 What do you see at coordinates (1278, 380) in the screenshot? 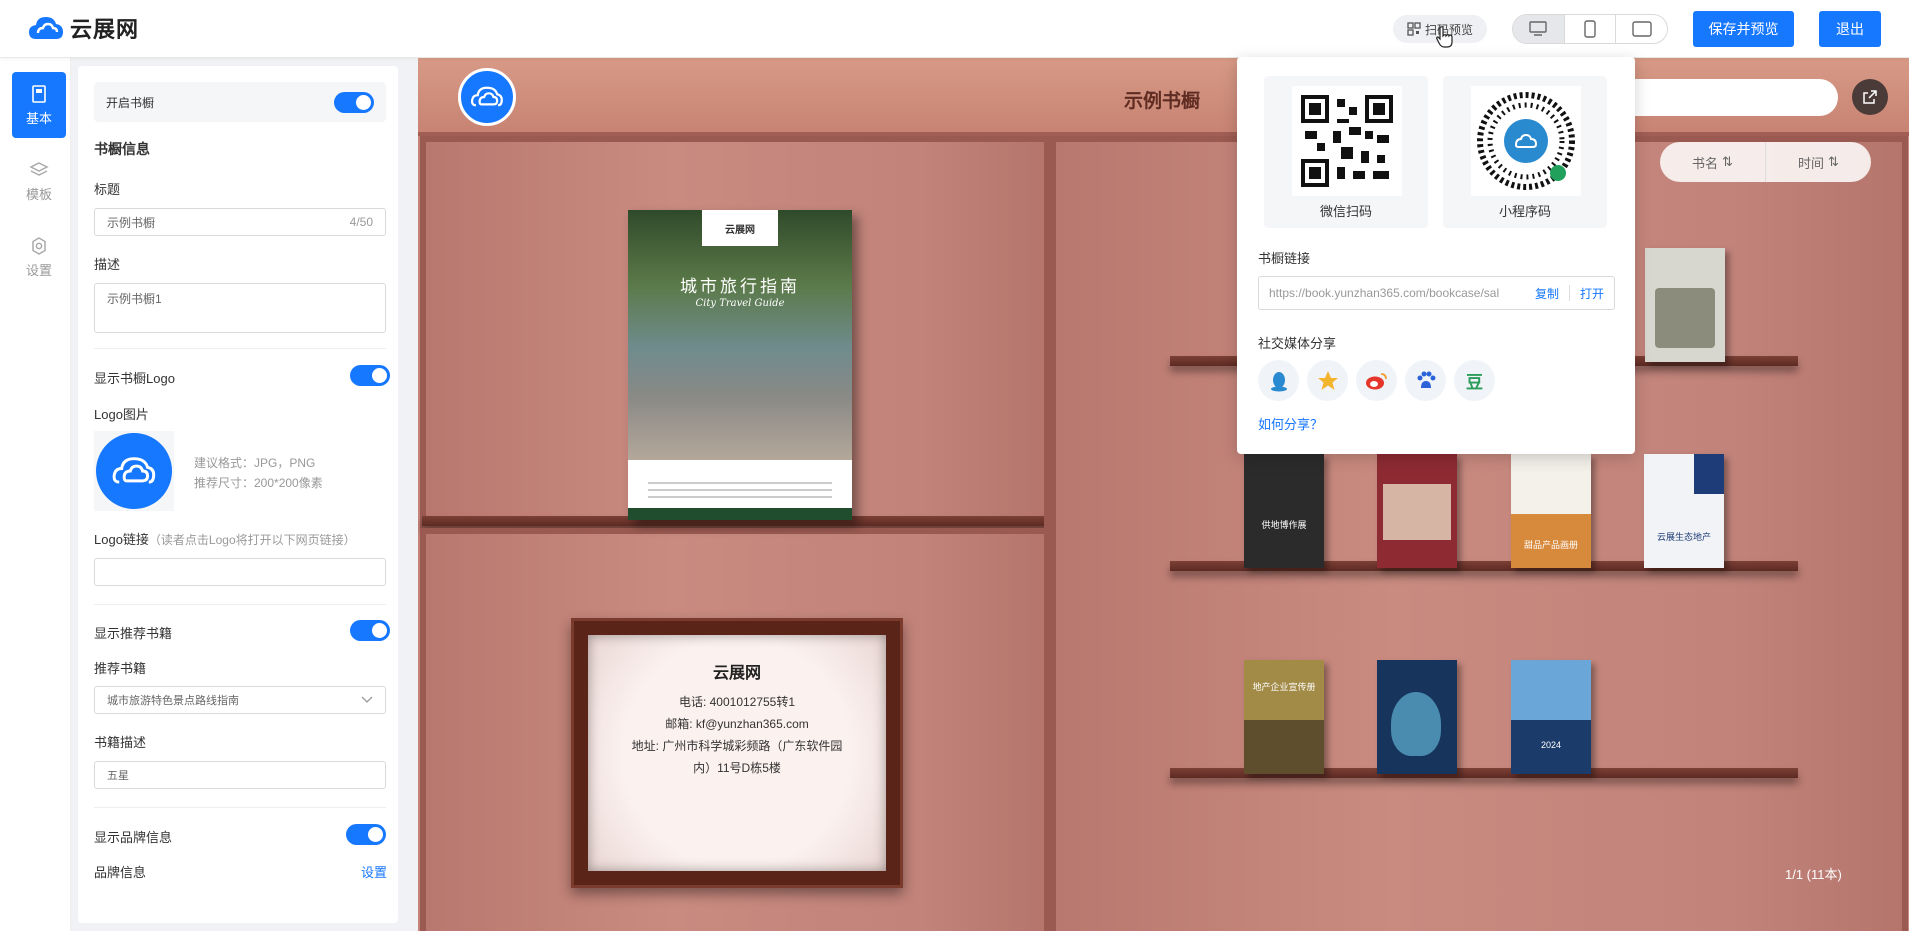
I see `share-qq-button` at bounding box center [1278, 380].